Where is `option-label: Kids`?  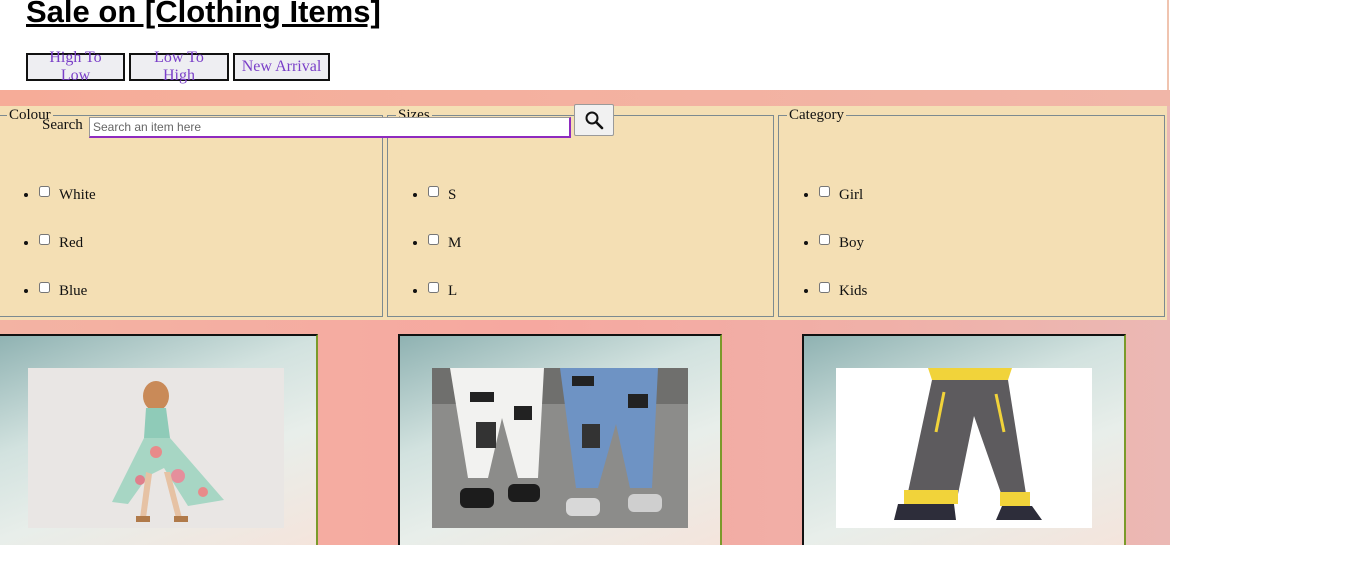
option-label: Kids is located at coordinates (853, 291).